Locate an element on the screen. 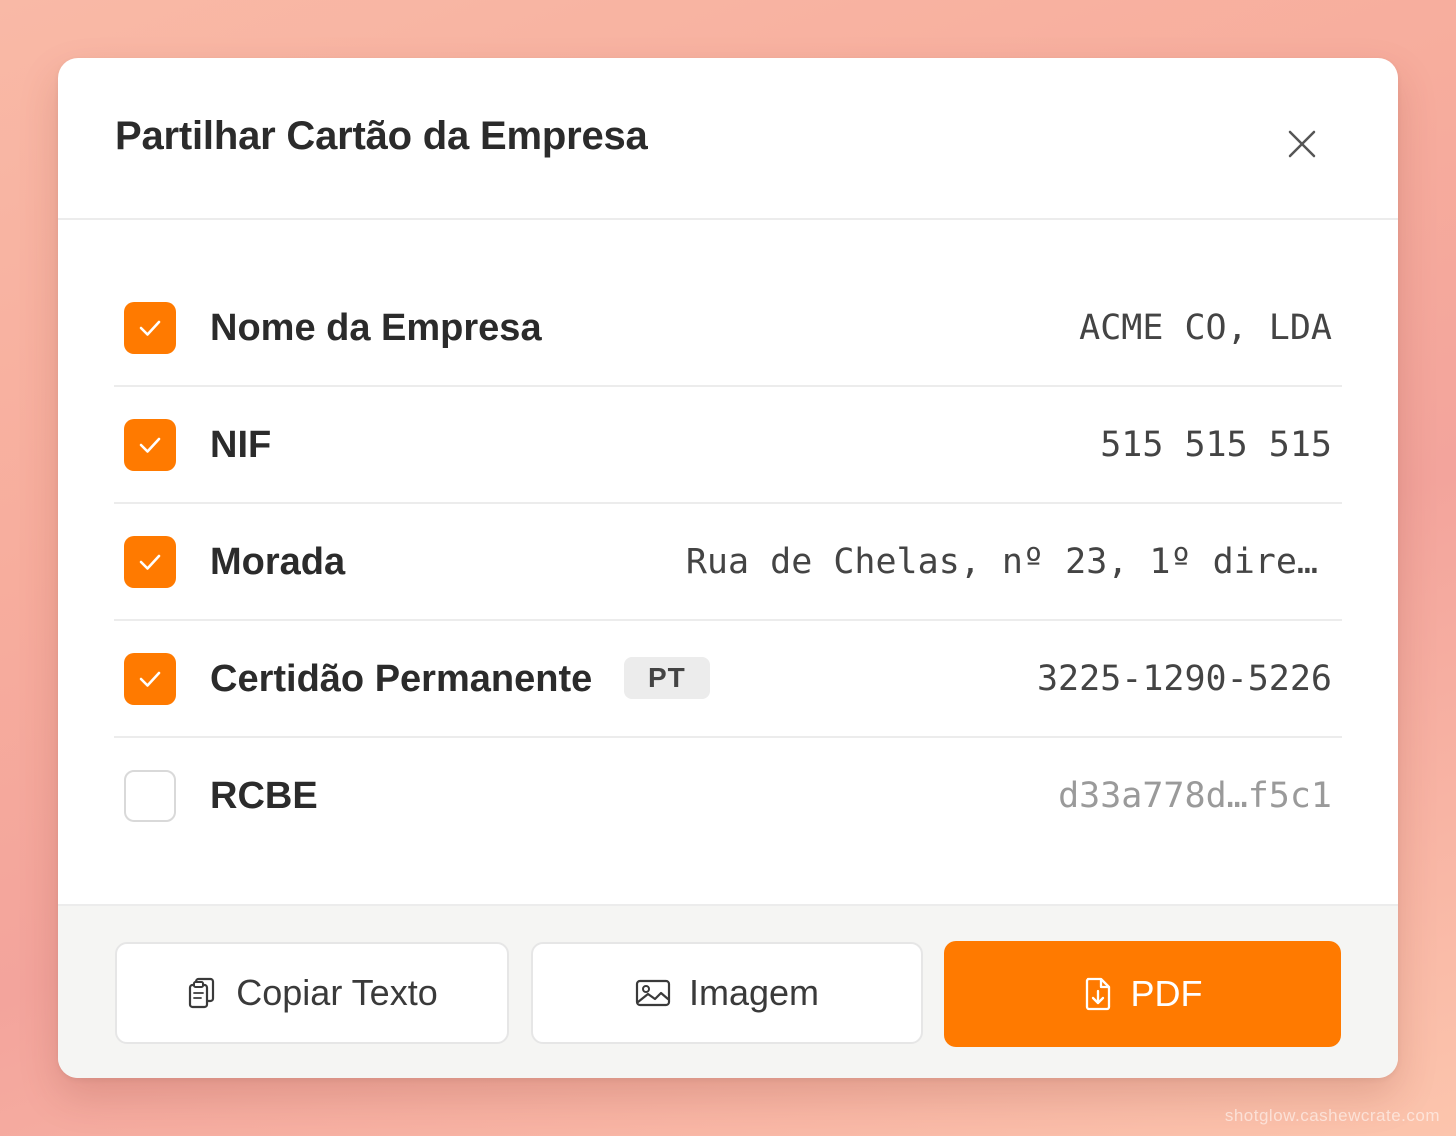 The image size is (1456, 1136). dialog-footer: Copiar Texto Imagem PDF is located at coordinates (728, 991).